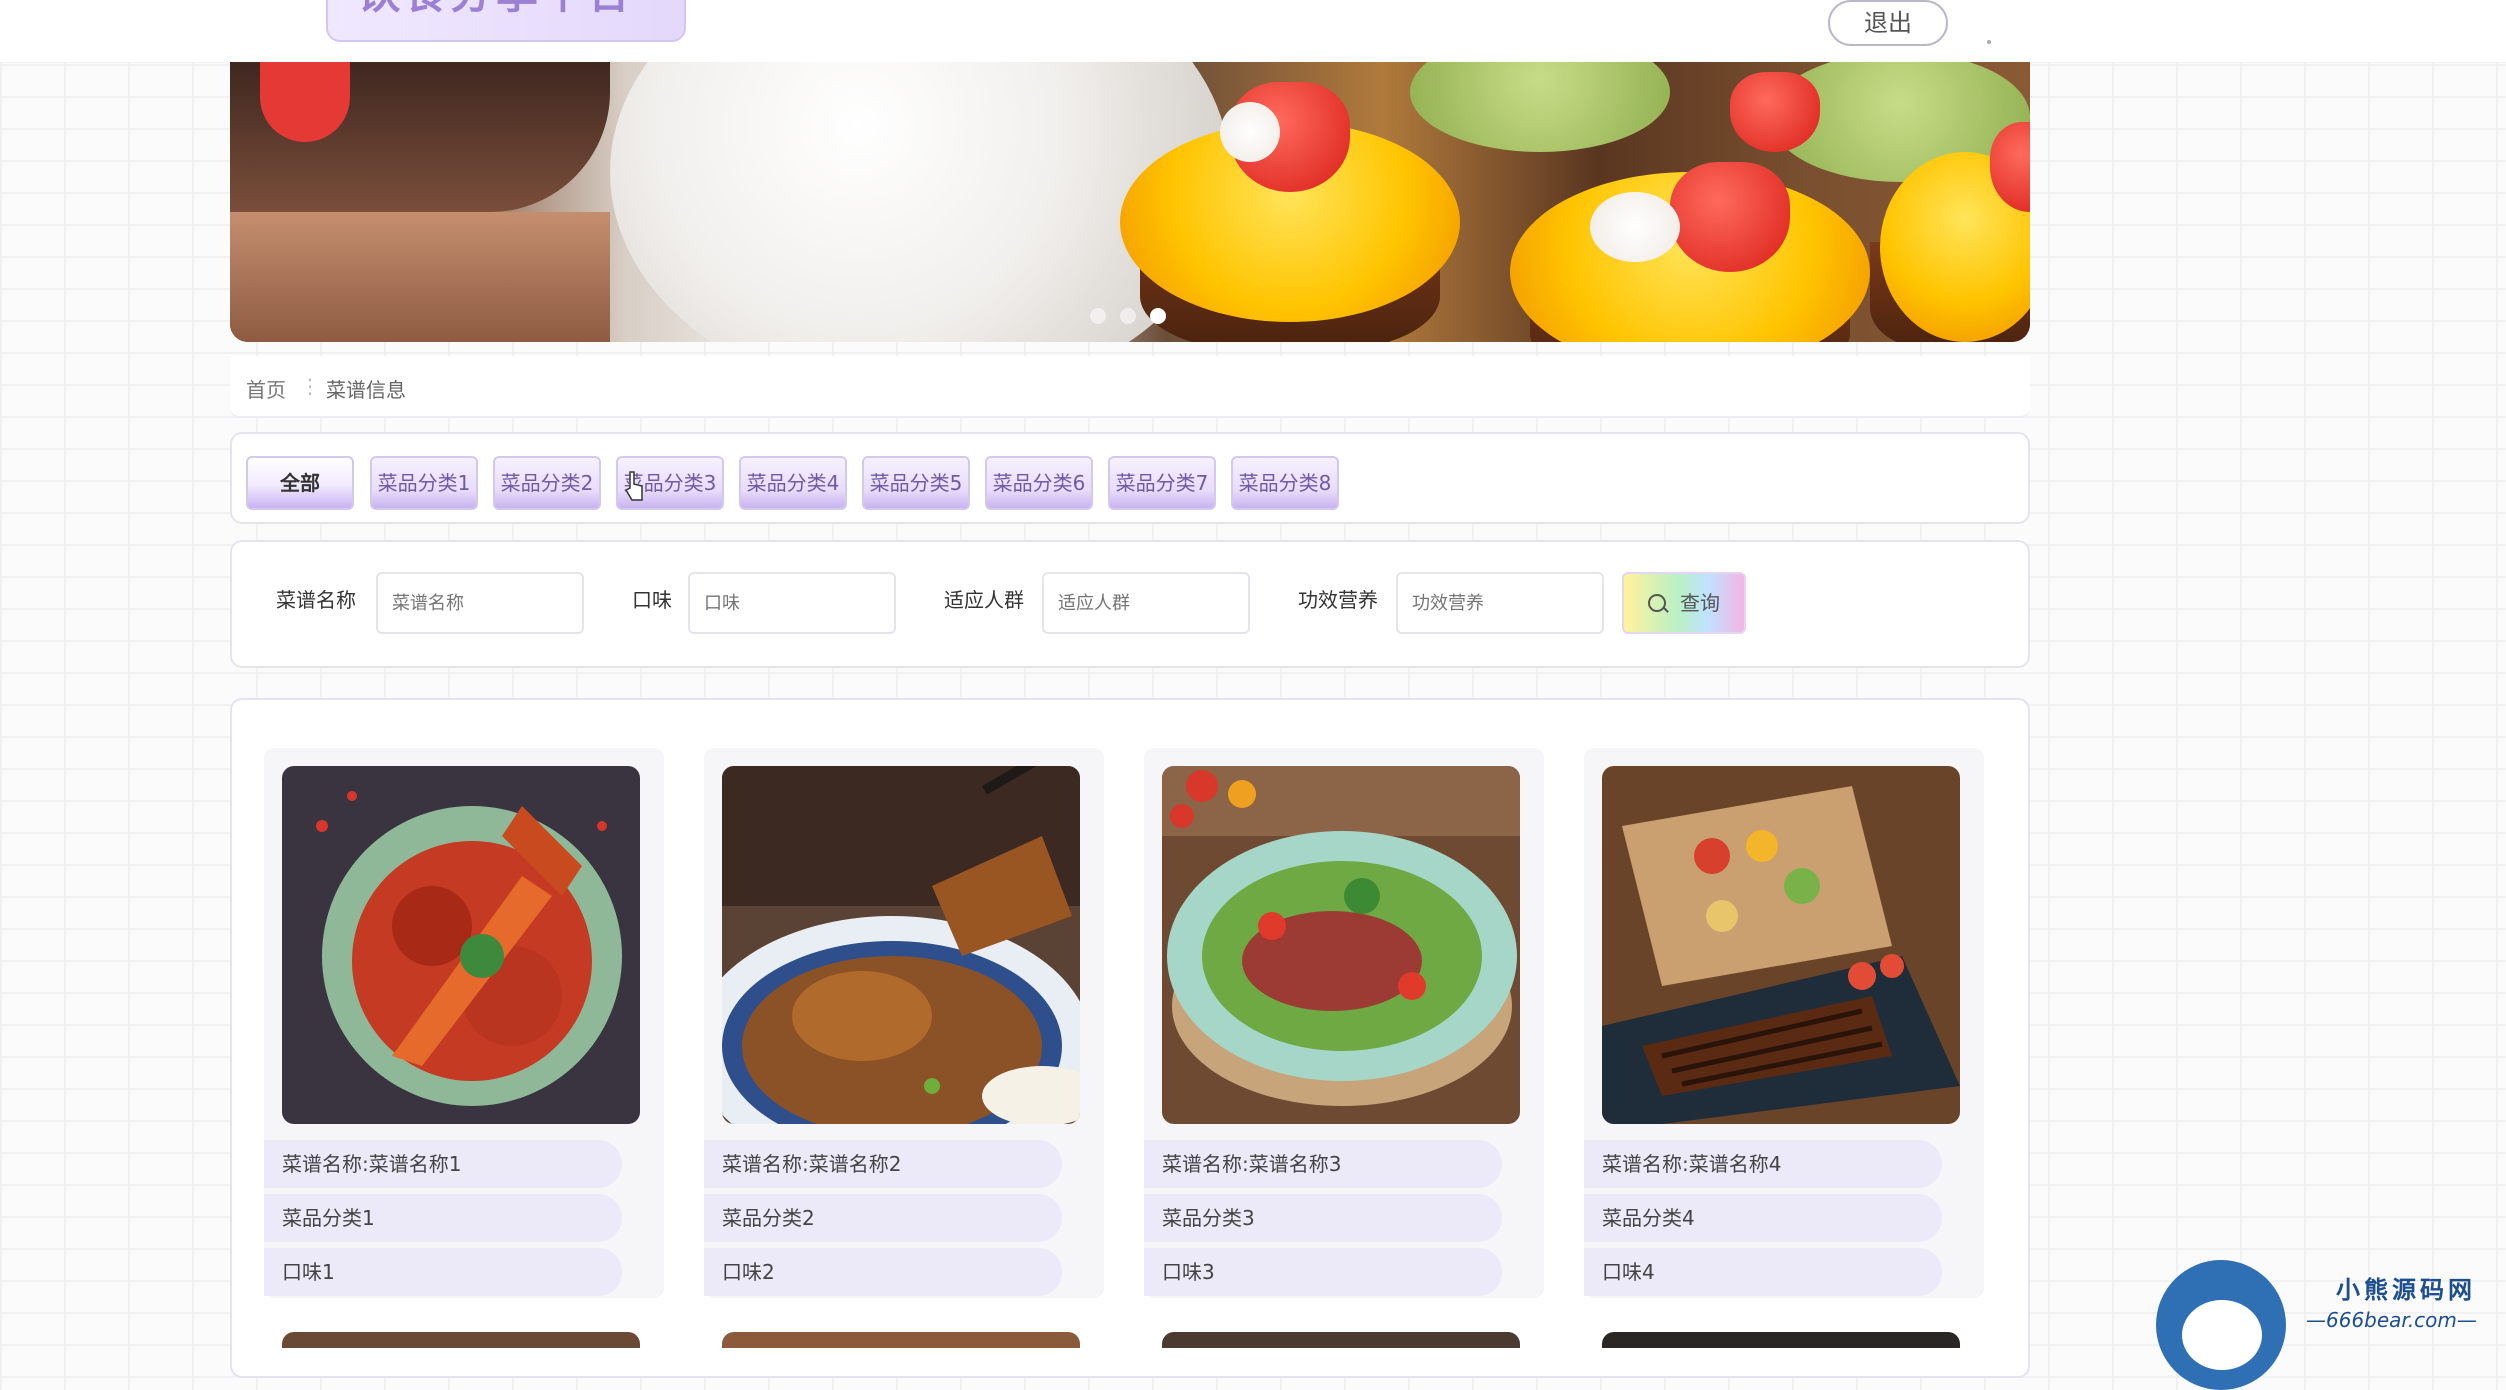  What do you see at coordinates (547, 483) in the screenshot?
I see `category-button-2: 菜品分类2` at bounding box center [547, 483].